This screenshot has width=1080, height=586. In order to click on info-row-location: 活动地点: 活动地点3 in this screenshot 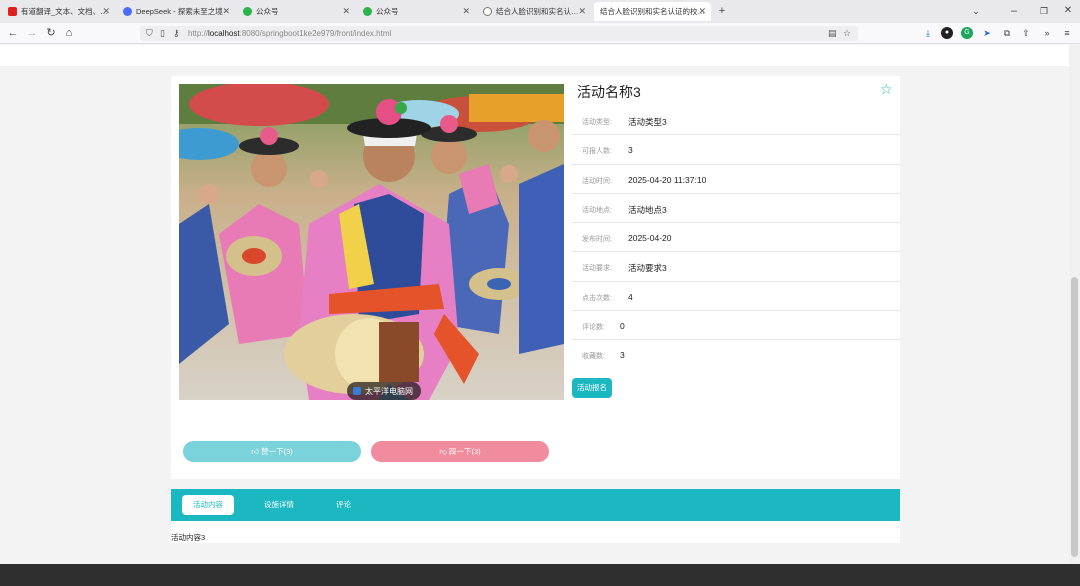, I will do `click(736, 209)`.